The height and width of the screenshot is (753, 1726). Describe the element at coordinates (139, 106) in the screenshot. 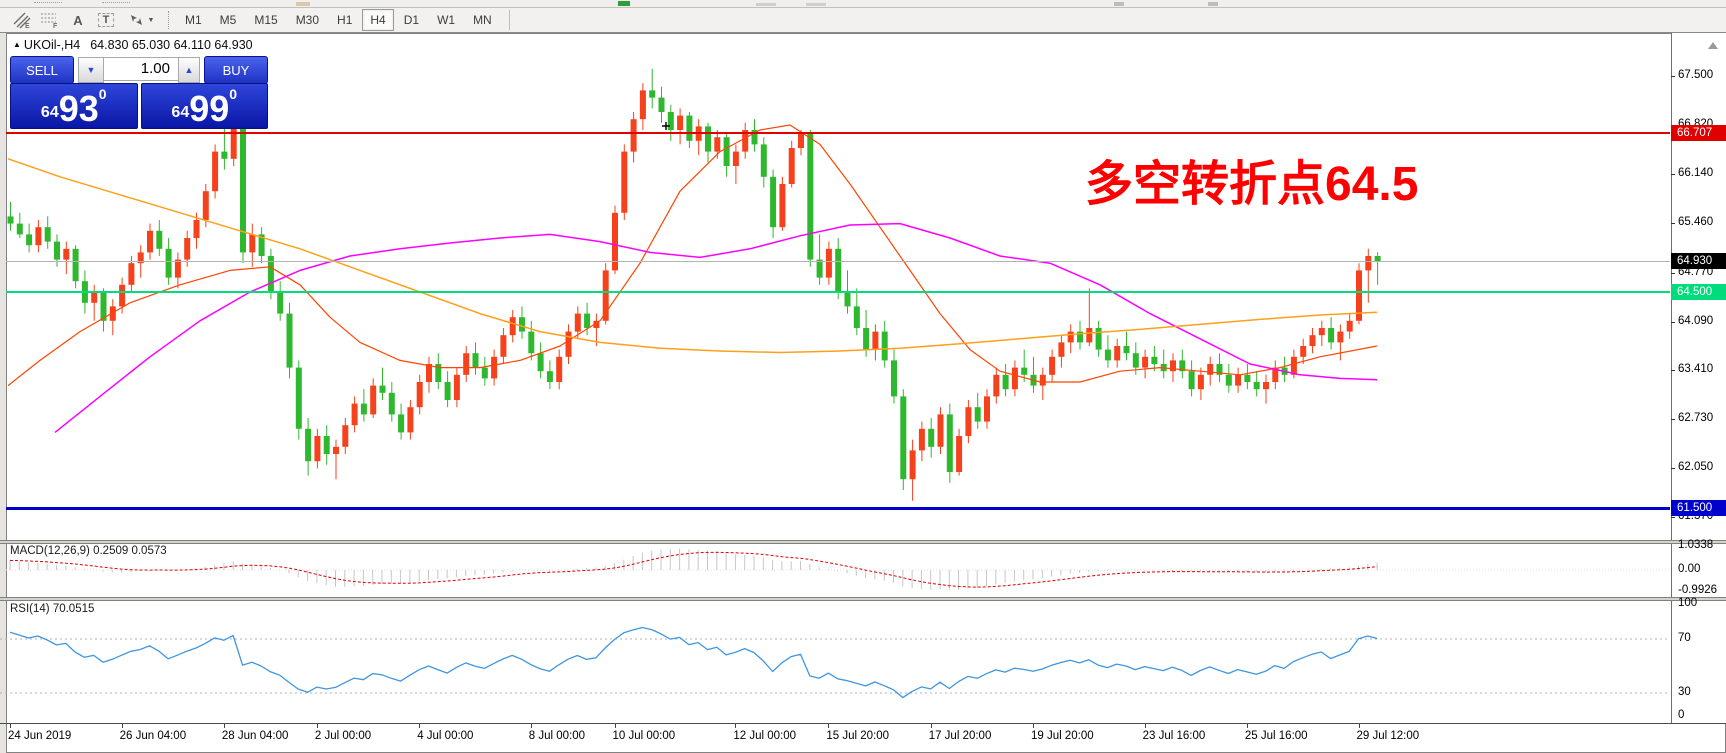

I see `trade-prices-row: 64 93 0 64 99 0` at that location.